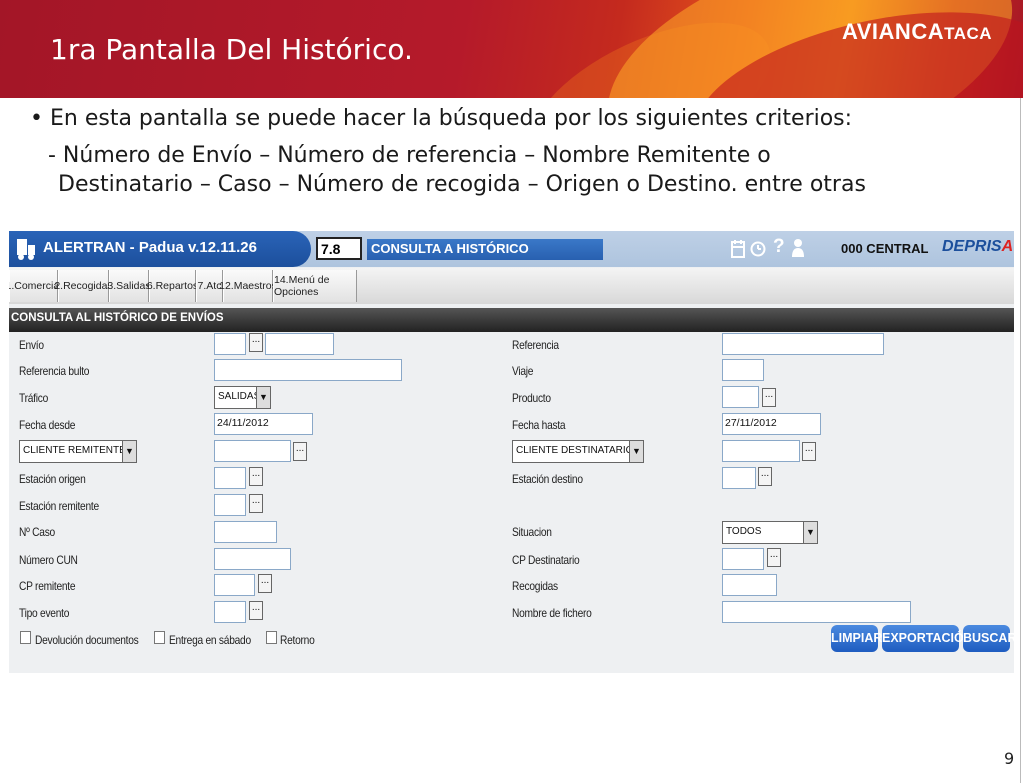  What do you see at coordinates (83, 286) in the screenshot?
I see `tab-recogidas: 2.Recogidas` at bounding box center [83, 286].